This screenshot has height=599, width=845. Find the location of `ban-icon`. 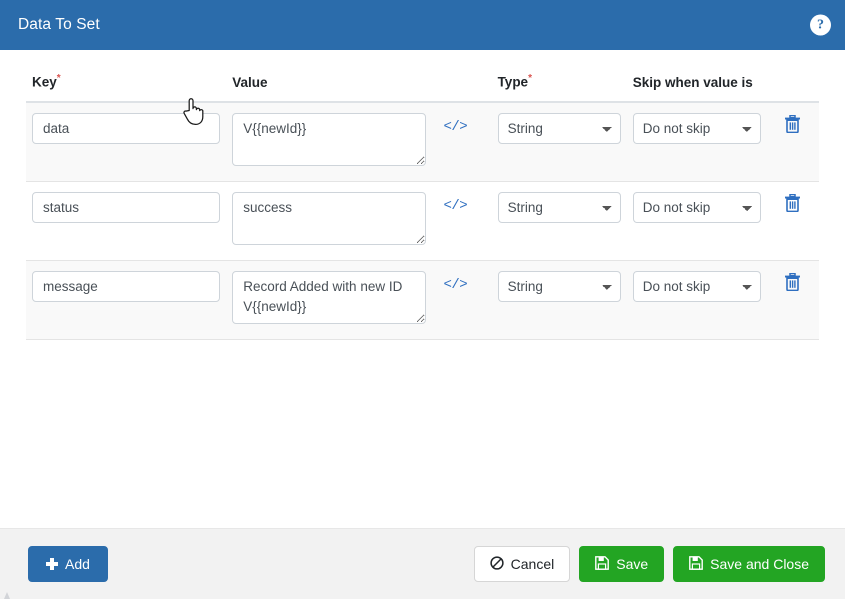

ban-icon is located at coordinates (496, 564).